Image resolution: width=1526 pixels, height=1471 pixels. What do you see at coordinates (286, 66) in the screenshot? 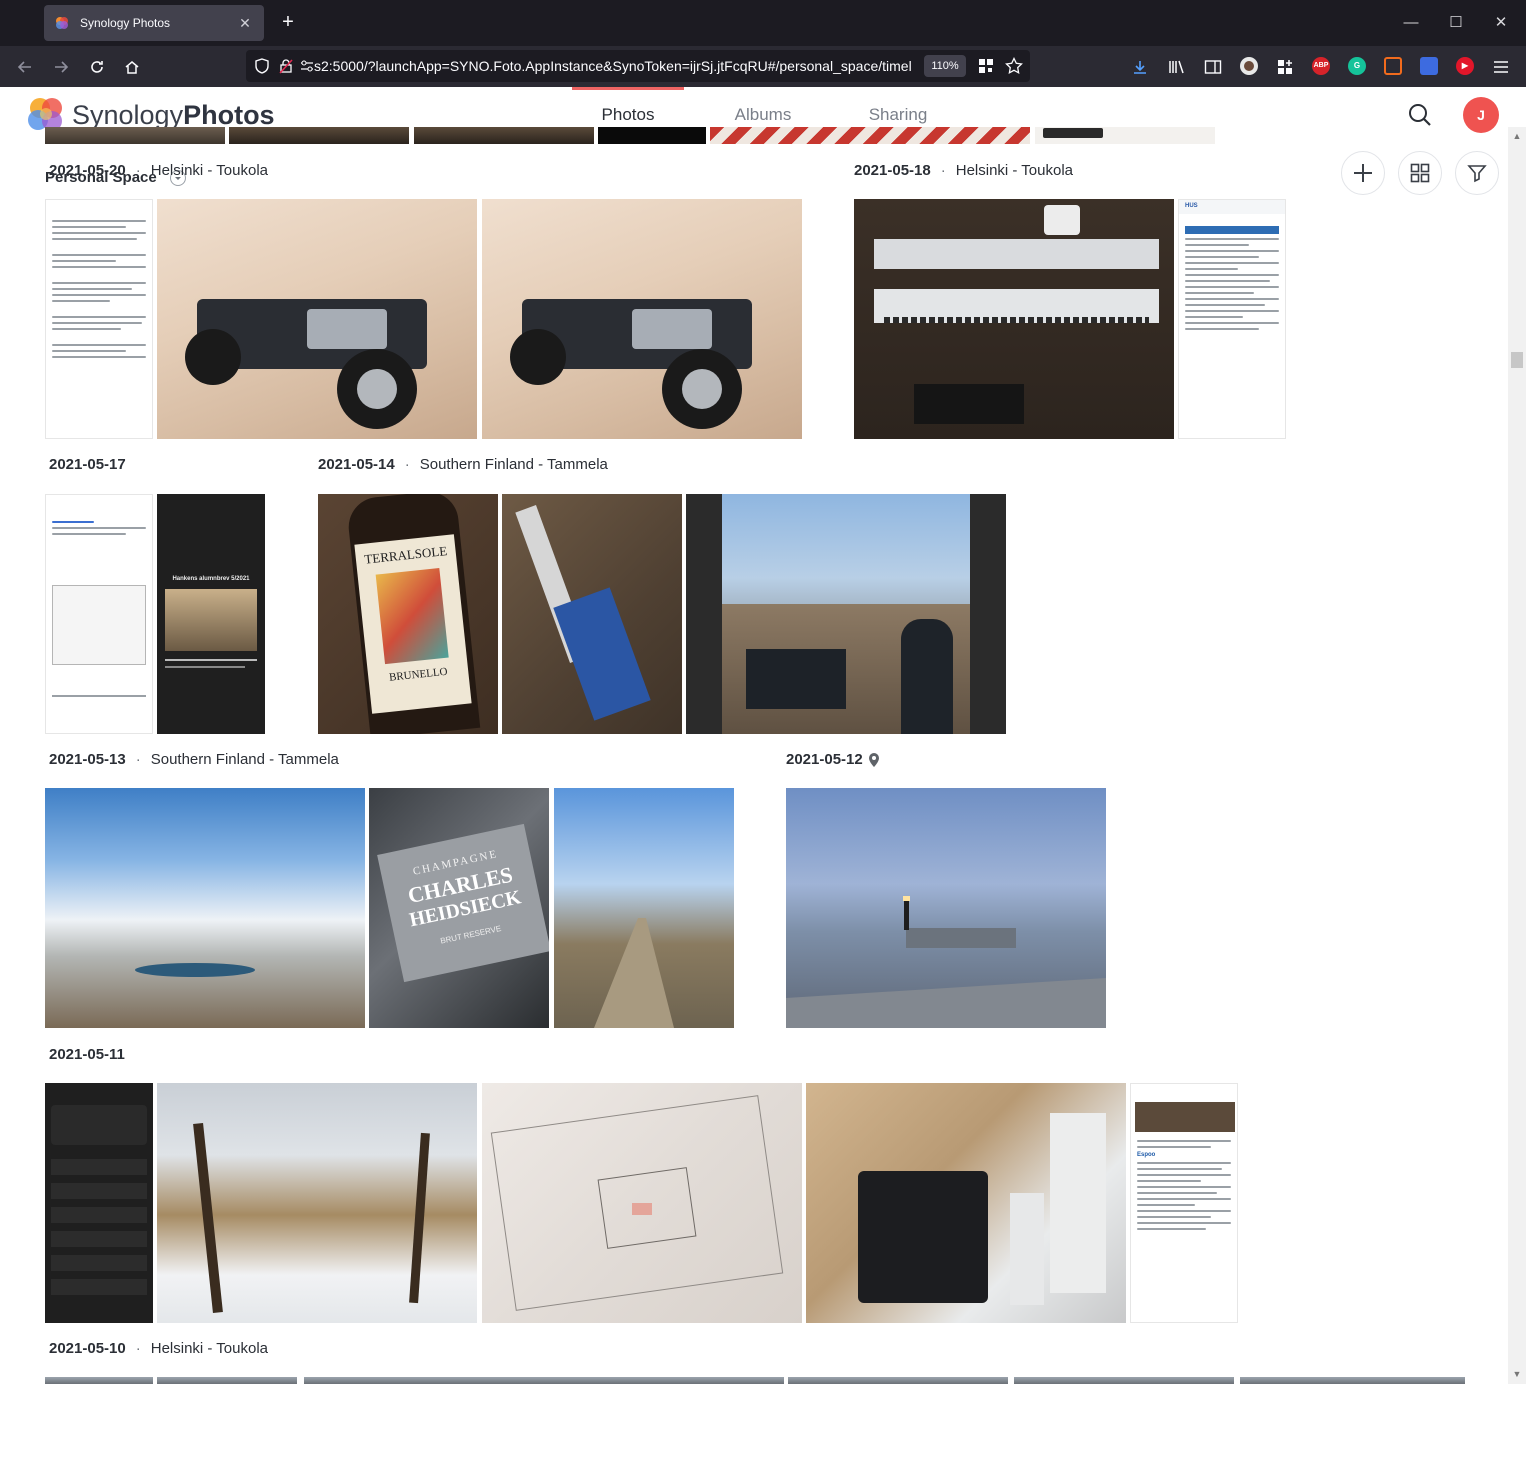
I see `insecure-lock-icon` at bounding box center [286, 66].